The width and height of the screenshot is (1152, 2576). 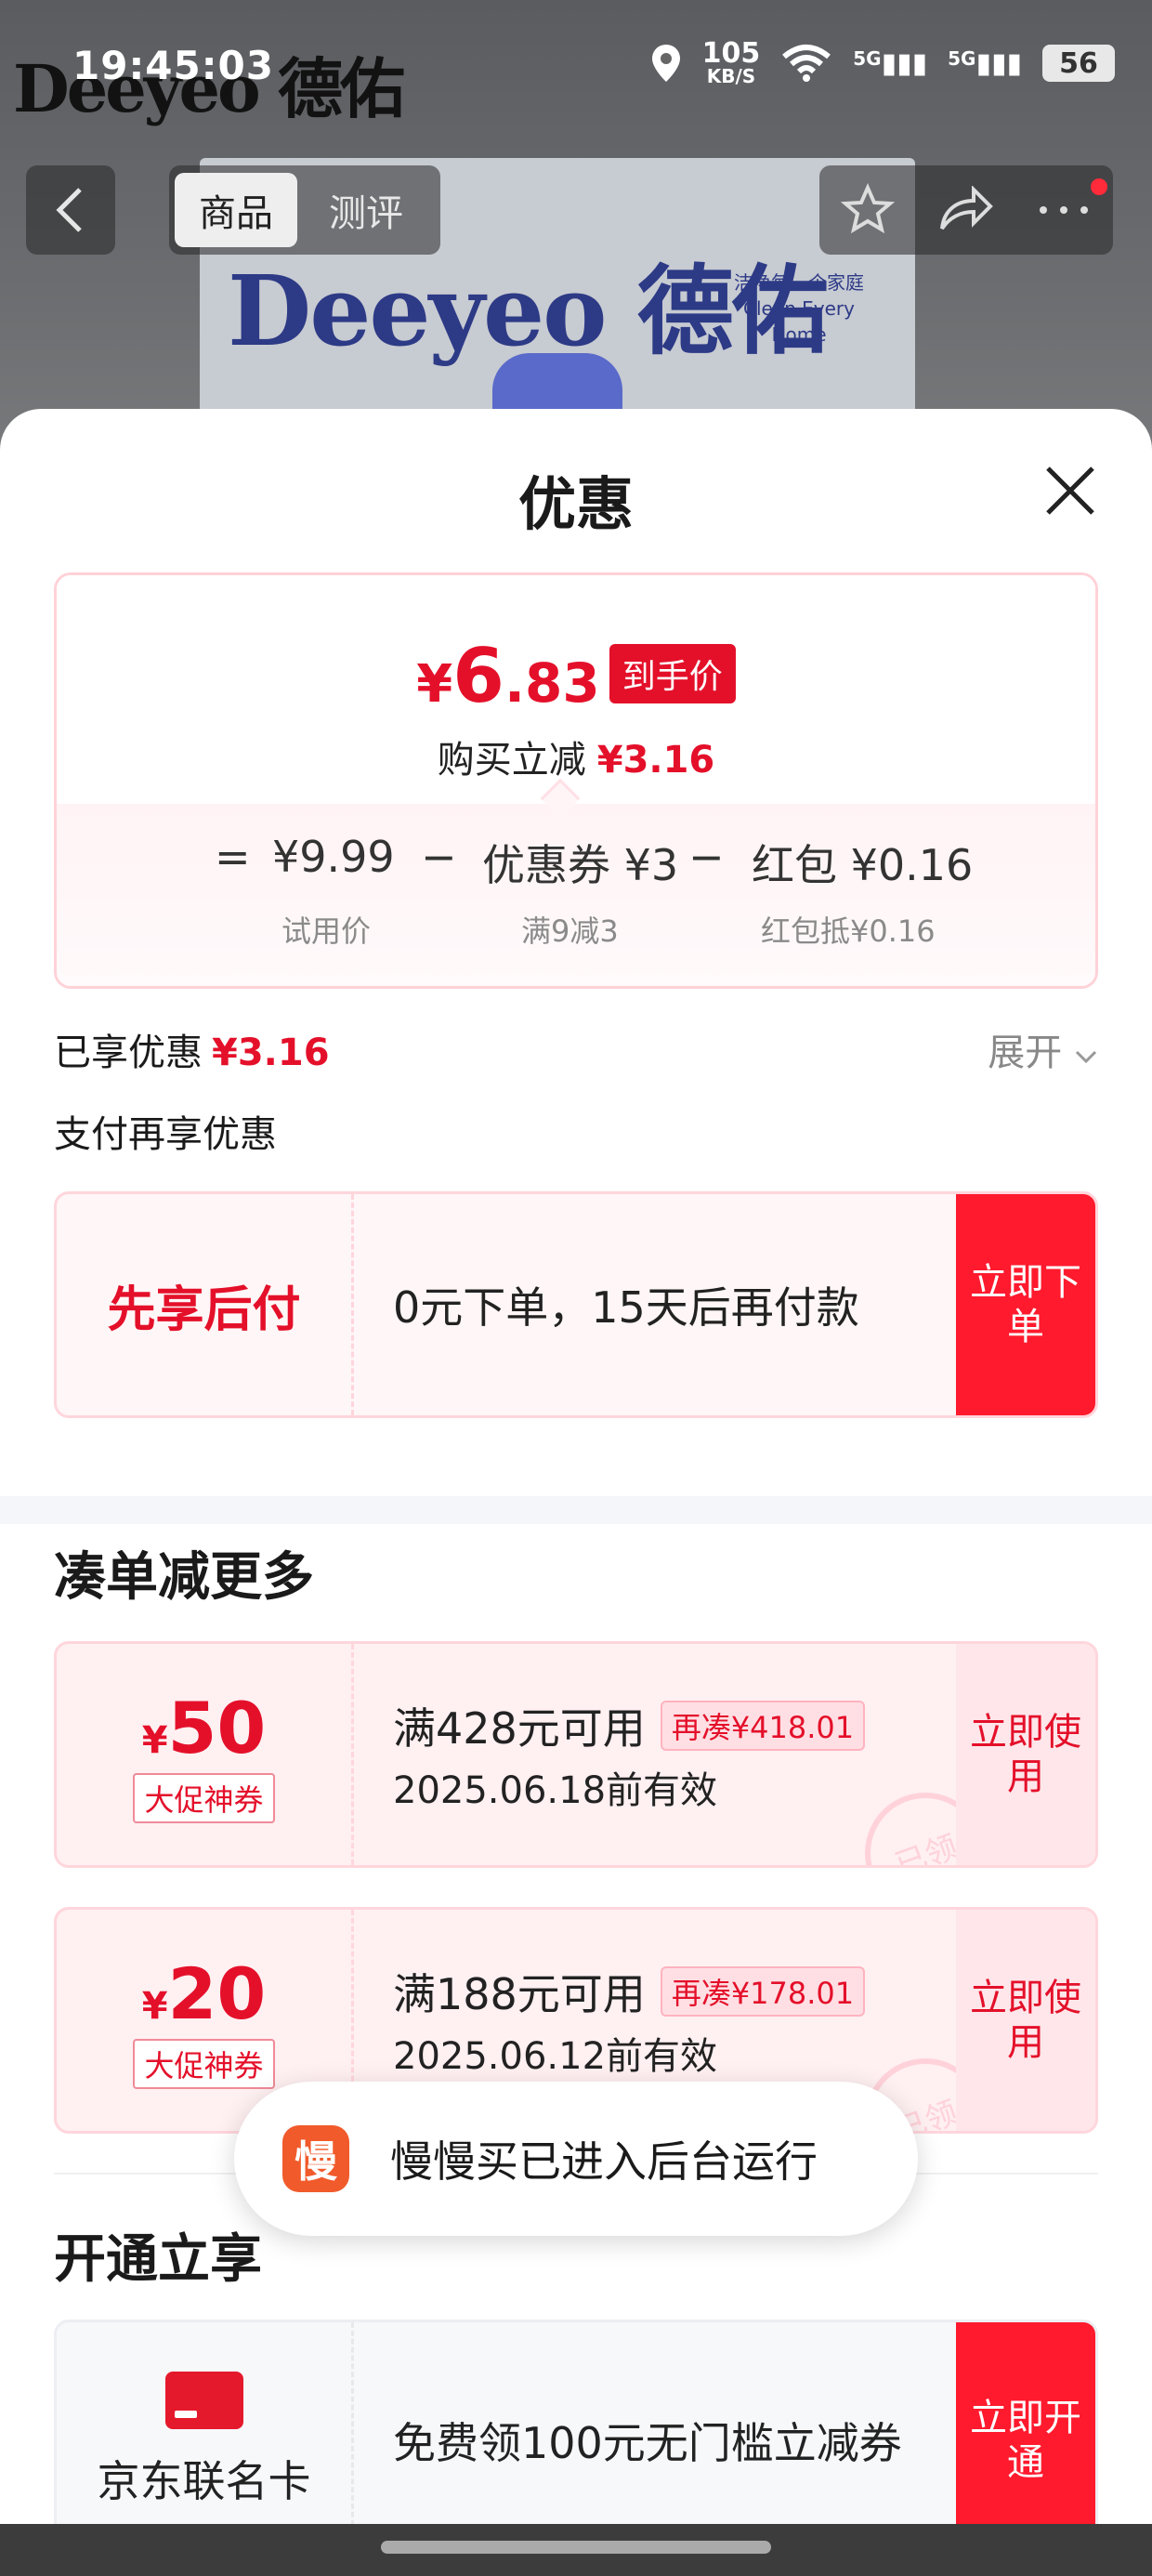 What do you see at coordinates (217, 1727) in the screenshot?
I see `coupon-value: 50` at bounding box center [217, 1727].